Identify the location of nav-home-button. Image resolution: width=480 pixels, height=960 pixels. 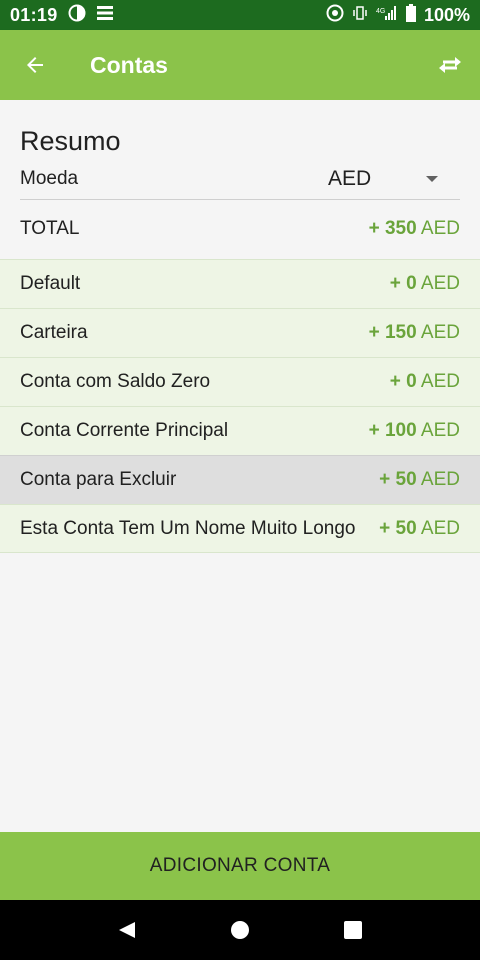
(240, 930).